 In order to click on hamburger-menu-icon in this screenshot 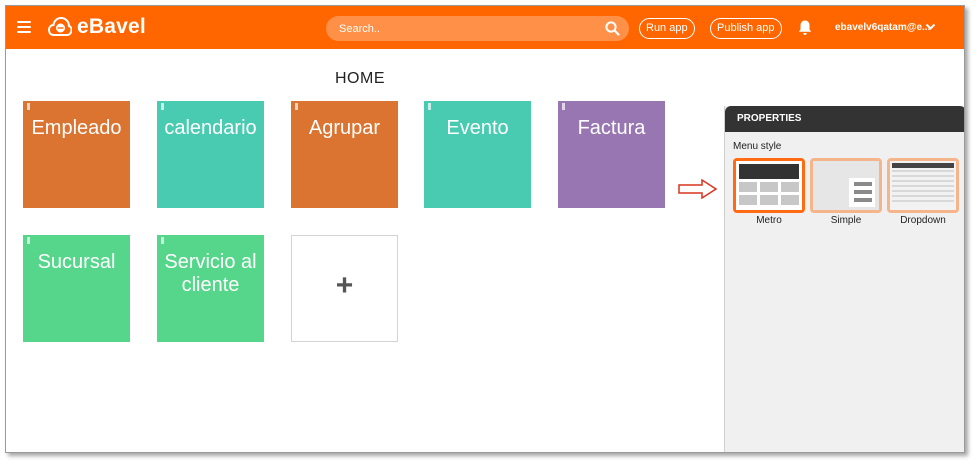, I will do `click(24, 27)`.